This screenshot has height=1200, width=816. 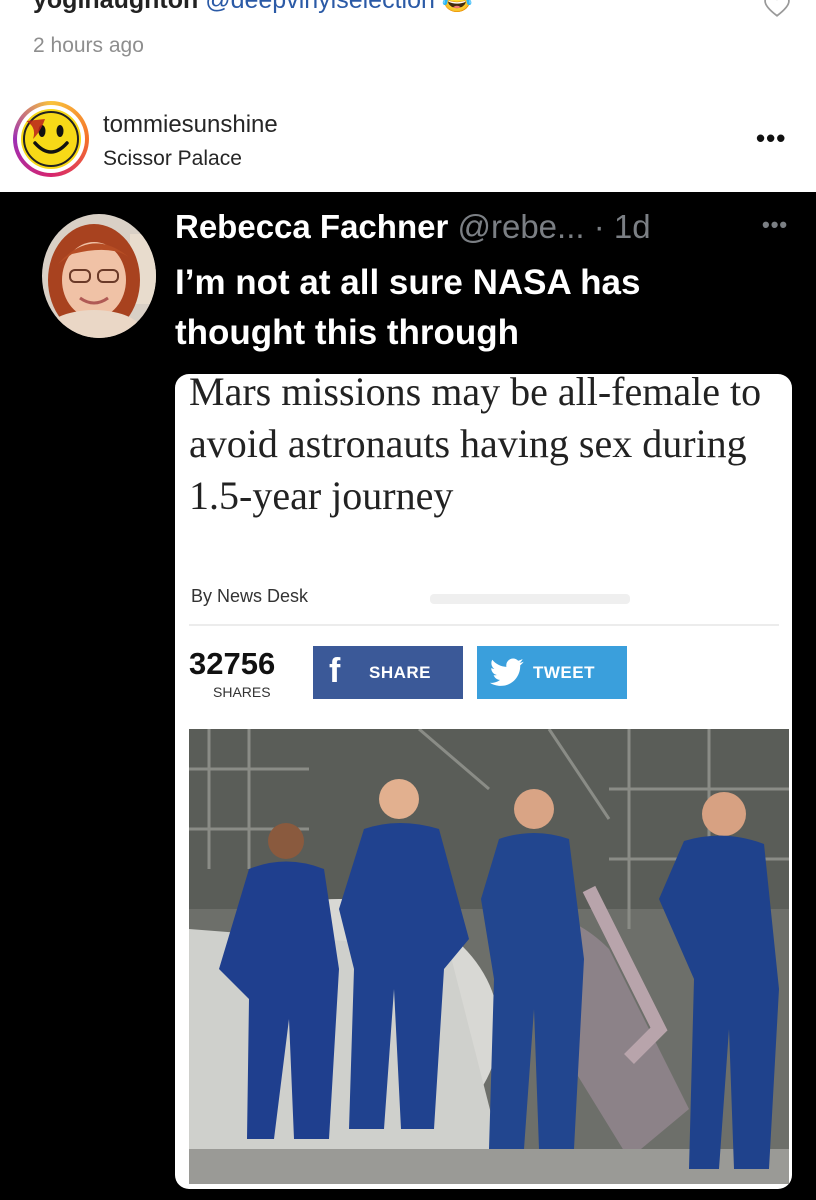 What do you see at coordinates (564, 672) in the screenshot?
I see `tweet-label: TWEET` at bounding box center [564, 672].